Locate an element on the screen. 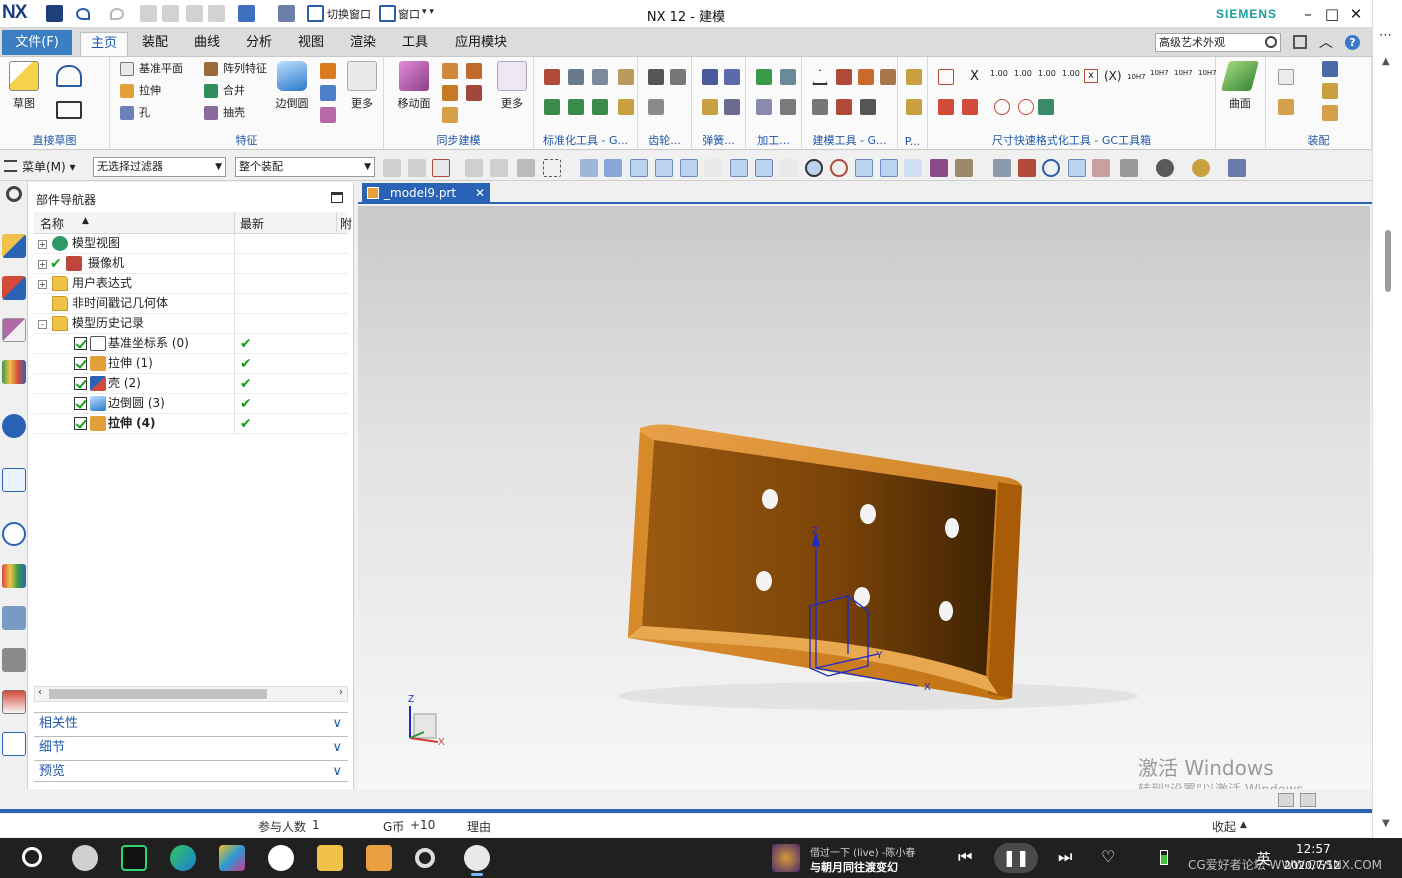 The image size is (1402, 878). chevron-up-icon: ▲ is located at coordinates (1243, 825).